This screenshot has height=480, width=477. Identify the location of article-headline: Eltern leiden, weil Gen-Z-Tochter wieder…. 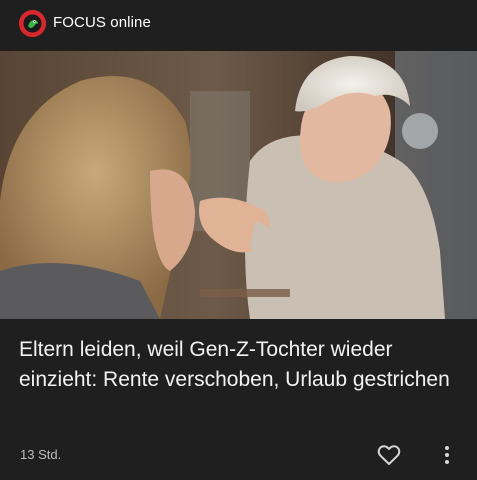
(241, 365).